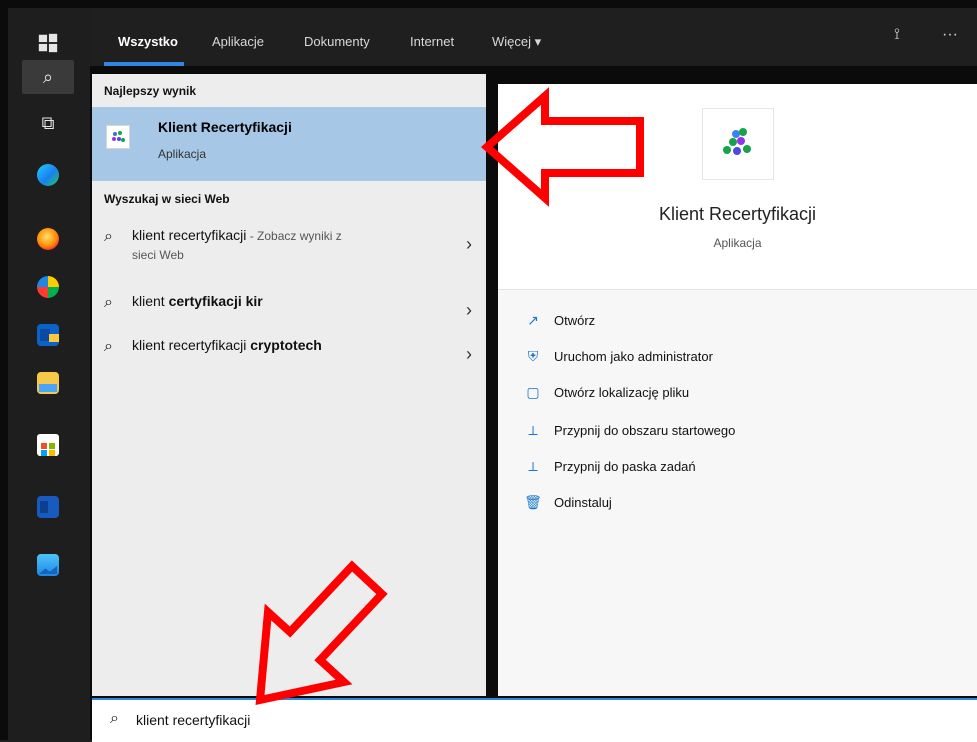 The height and width of the screenshot is (742, 977). I want to click on action-open: ↗ Otwórz, so click(734, 320).